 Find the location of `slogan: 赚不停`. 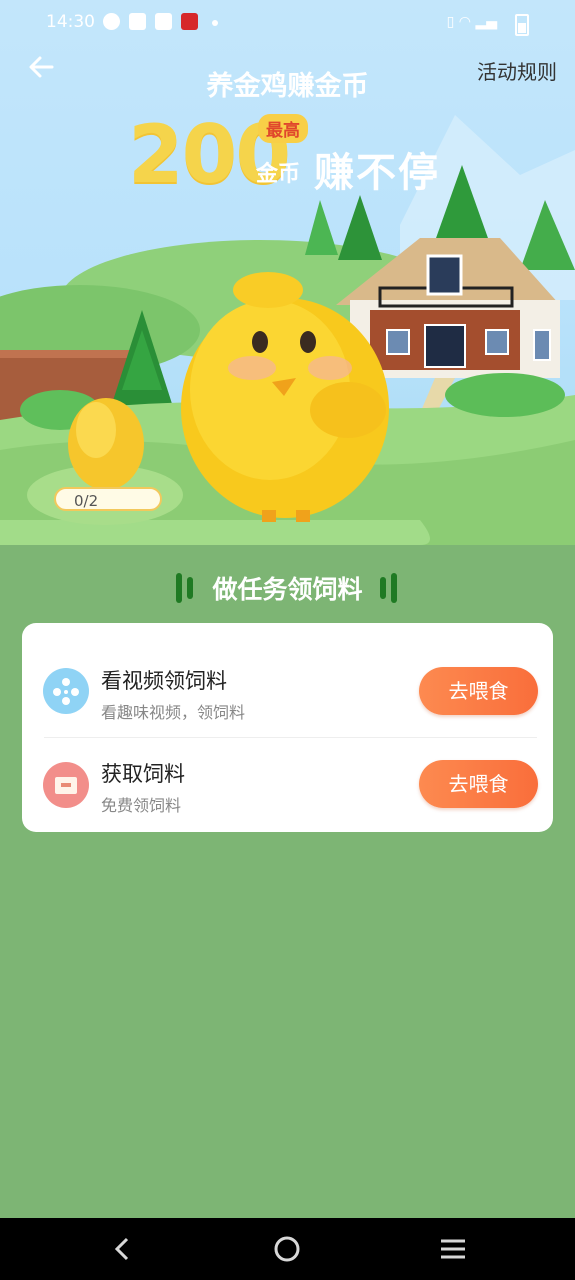

slogan: 赚不停 is located at coordinates (377, 173).